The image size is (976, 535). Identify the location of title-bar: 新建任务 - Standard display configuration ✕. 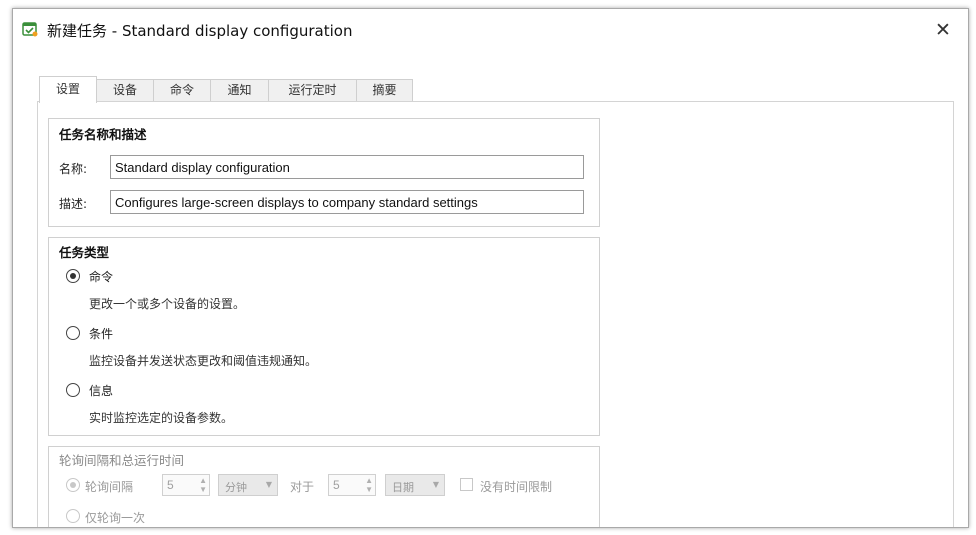
(490, 30).